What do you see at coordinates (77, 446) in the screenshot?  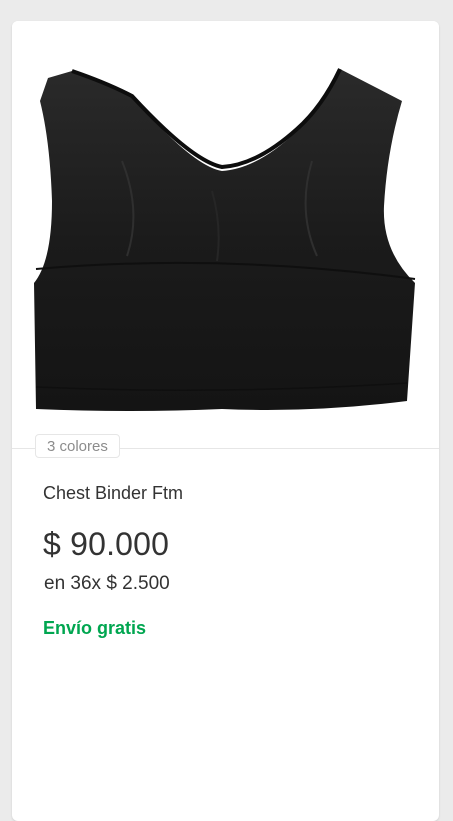 I see `colors-badge: 3 colores` at bounding box center [77, 446].